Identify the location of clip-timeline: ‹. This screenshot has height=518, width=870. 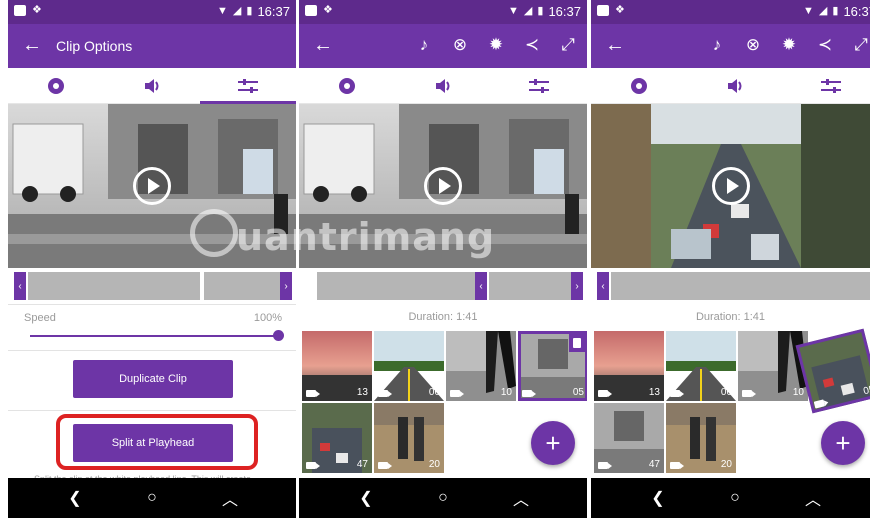
(733, 286).